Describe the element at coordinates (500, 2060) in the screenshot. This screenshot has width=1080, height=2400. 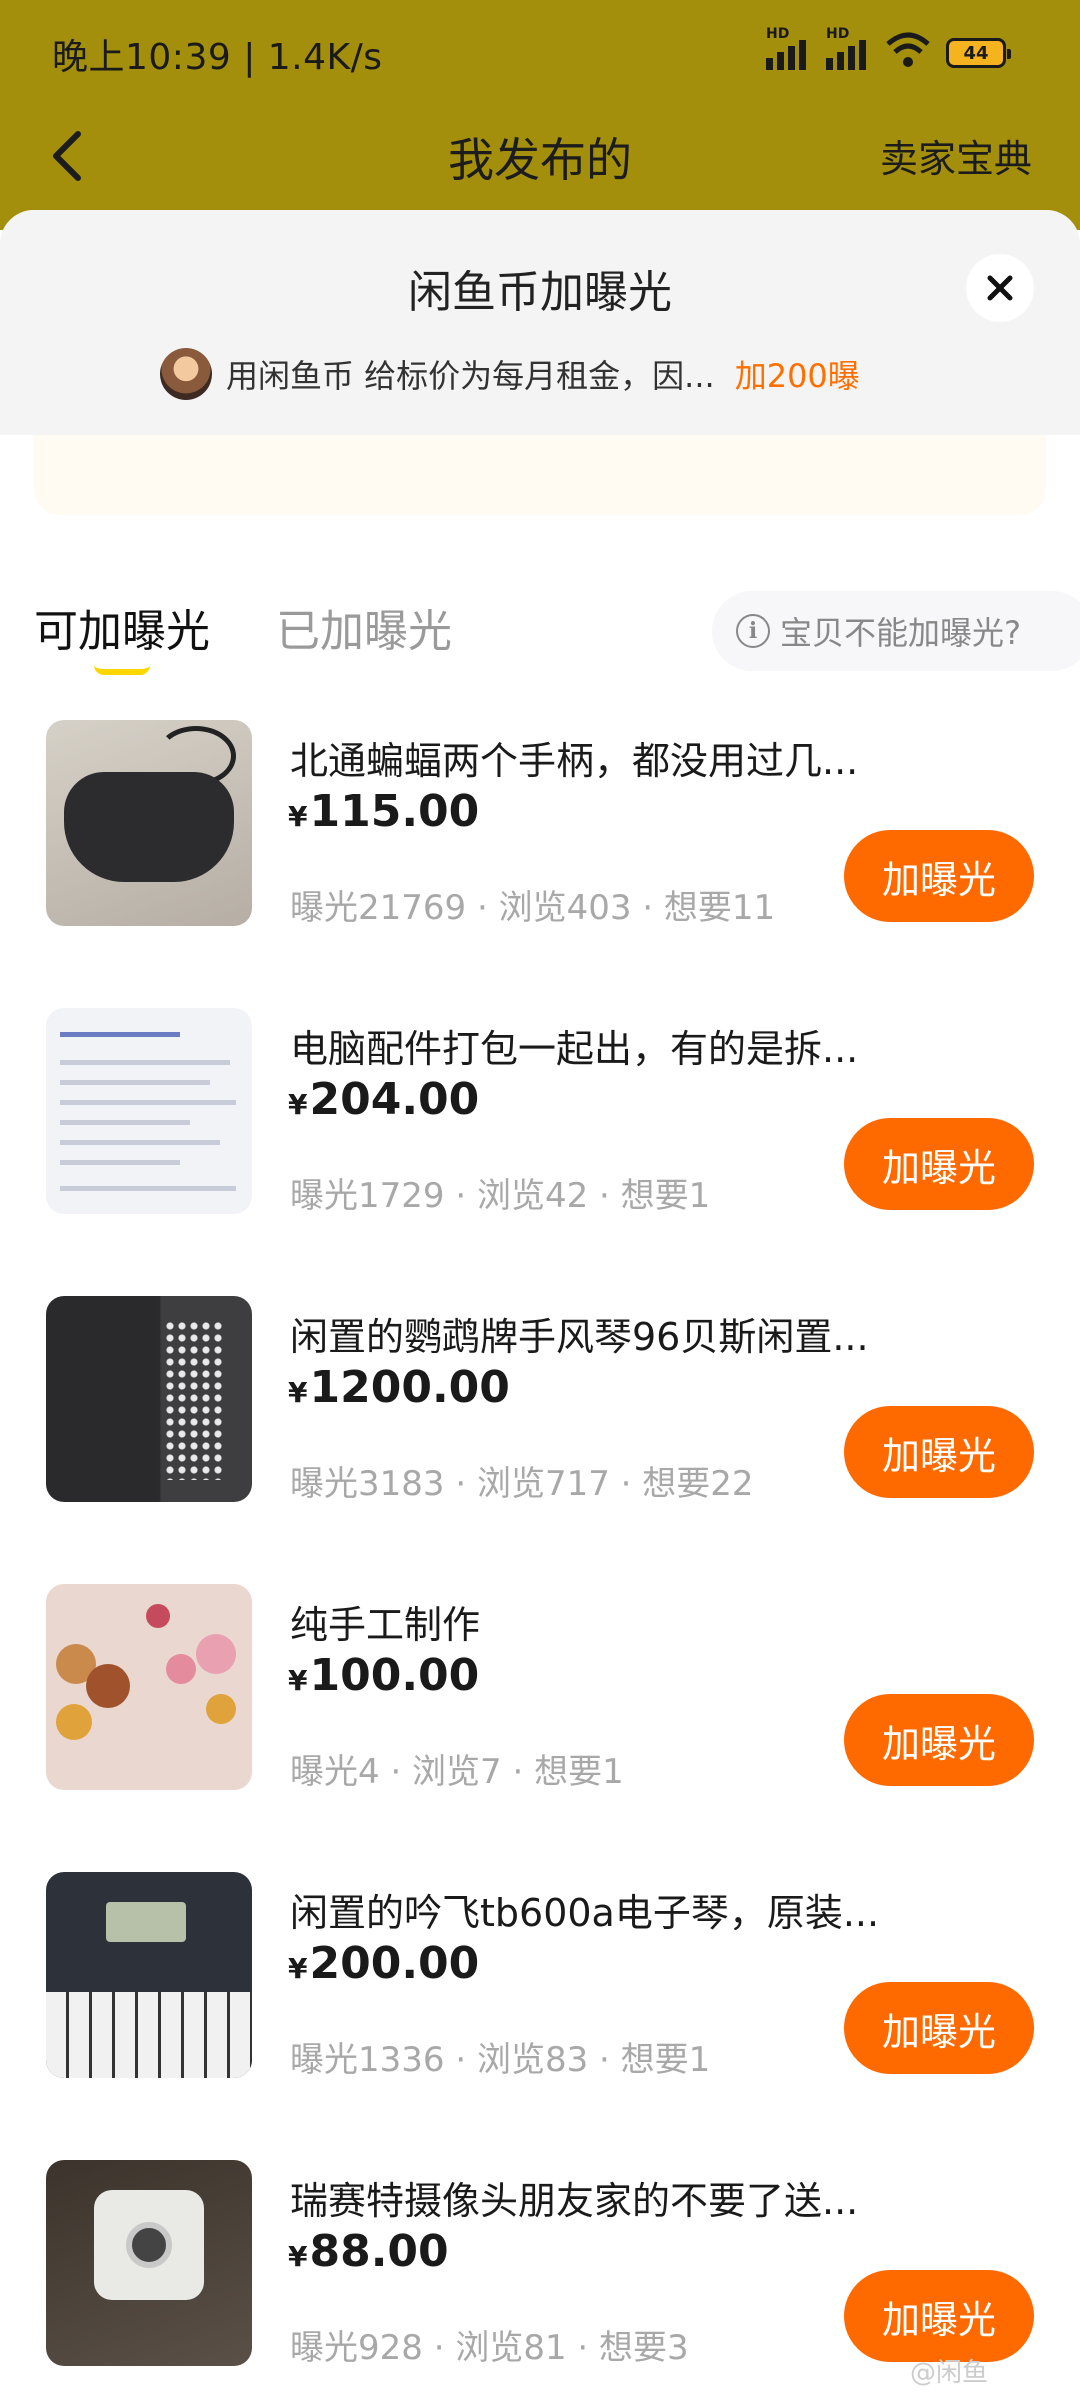
I see `item-stats: 曝光1336 · 浏览83 · 想要1` at that location.